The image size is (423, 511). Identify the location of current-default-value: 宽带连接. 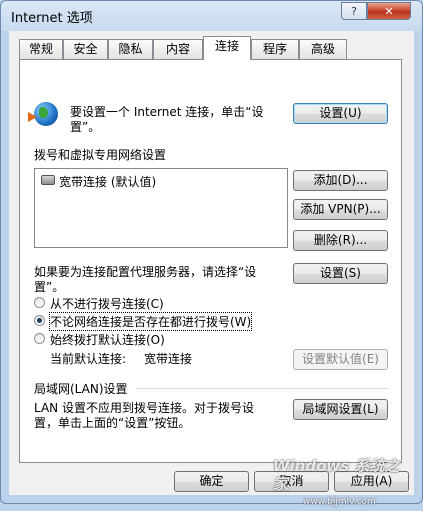
(168, 359).